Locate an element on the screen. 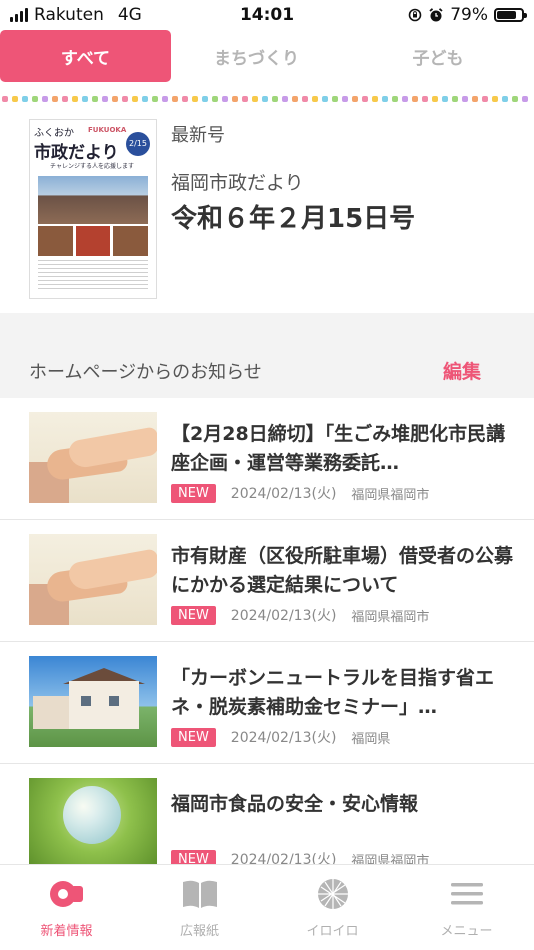 This screenshot has width=534, height=950. rotation-lock-icon is located at coordinates (415, 15).